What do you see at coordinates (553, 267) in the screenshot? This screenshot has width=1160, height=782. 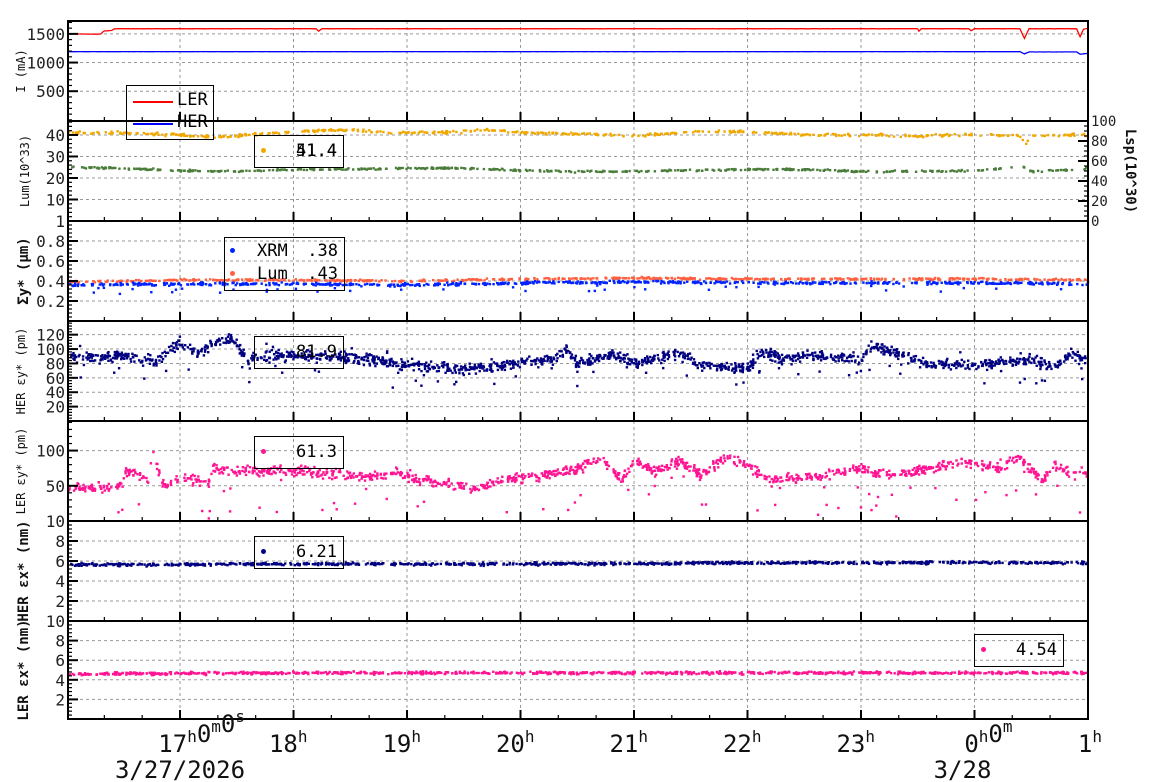 I see `panel-3: 0.20.40.60.81Σy* (μm)` at bounding box center [553, 267].